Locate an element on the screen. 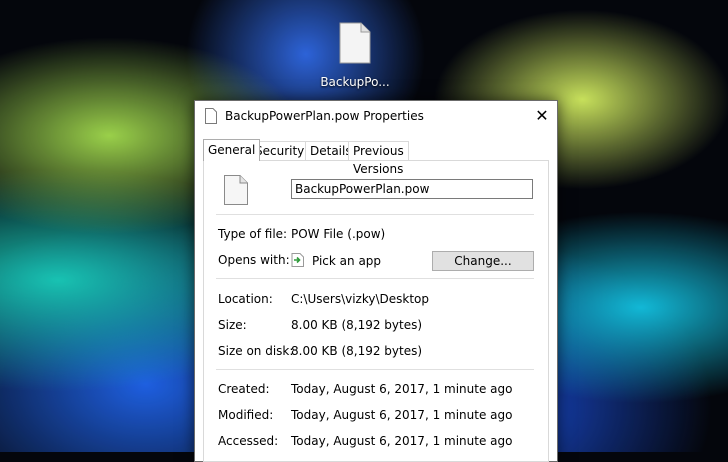  modified-value: Today, August 6, 2017, 1 minute ago is located at coordinates (402, 415).